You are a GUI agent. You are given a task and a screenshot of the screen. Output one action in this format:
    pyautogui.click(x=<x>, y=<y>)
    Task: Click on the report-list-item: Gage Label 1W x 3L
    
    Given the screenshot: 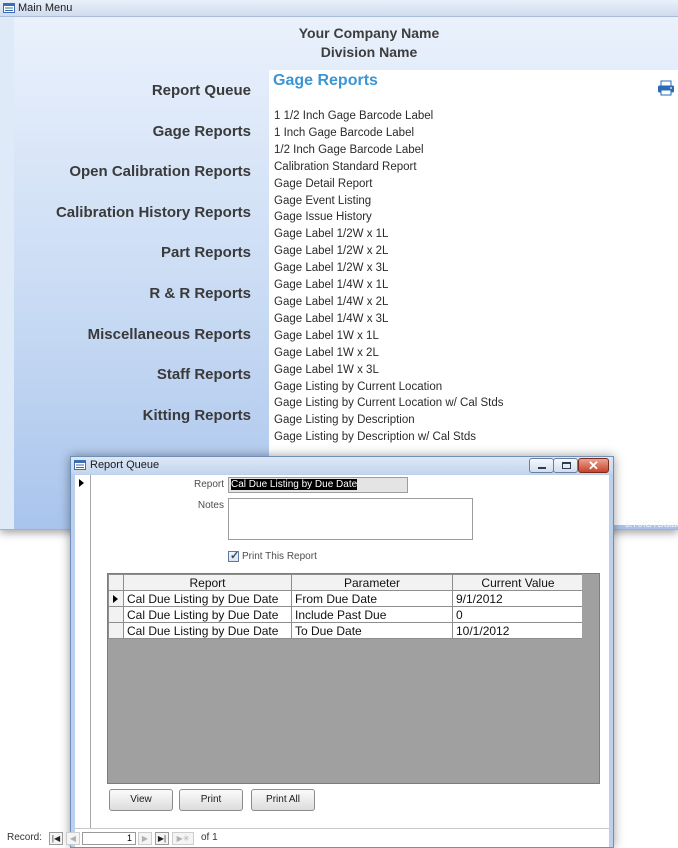 What is the action you would take?
    pyautogui.click(x=388, y=370)
    